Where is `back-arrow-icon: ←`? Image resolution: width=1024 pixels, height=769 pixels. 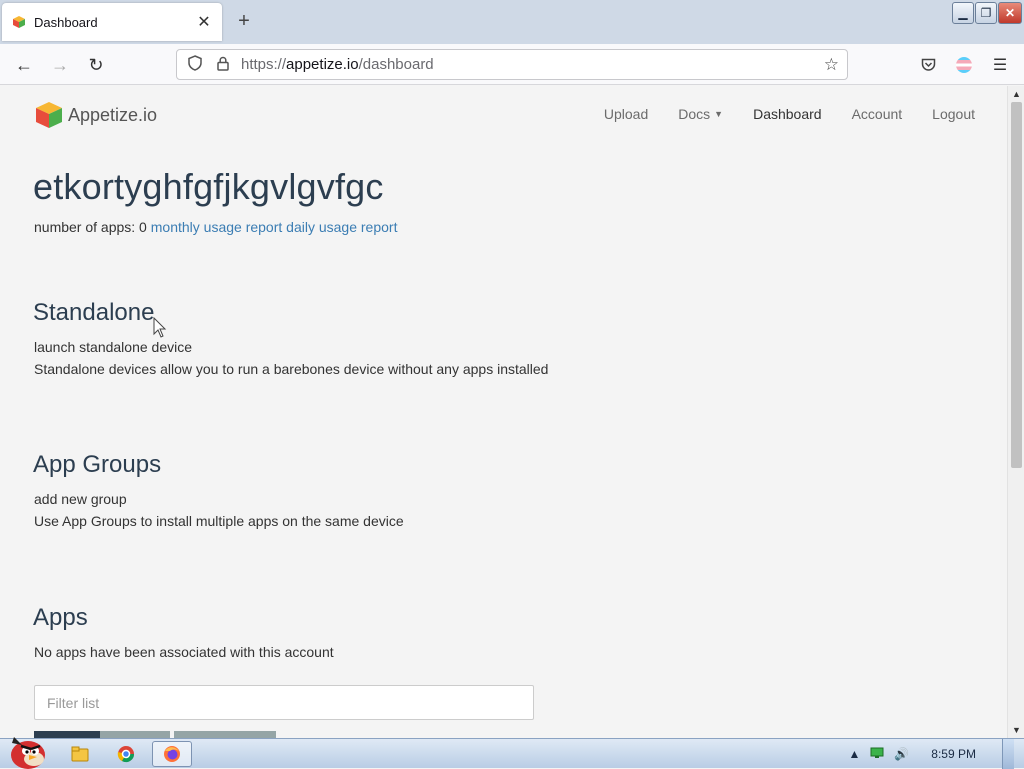
back-arrow-icon: ← is located at coordinates (24, 65).